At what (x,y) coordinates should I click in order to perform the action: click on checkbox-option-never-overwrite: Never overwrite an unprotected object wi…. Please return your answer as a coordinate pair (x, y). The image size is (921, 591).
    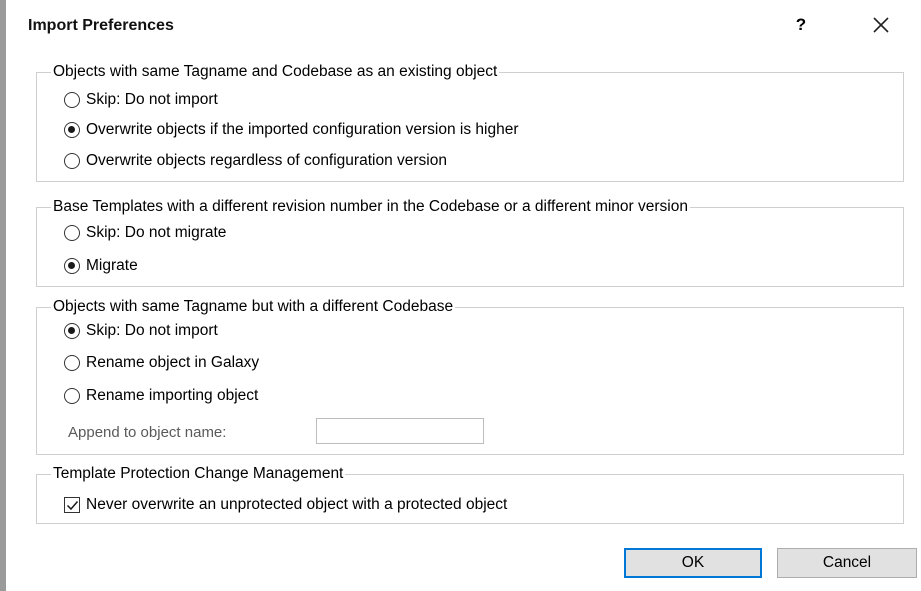
    Looking at the image, I should click on (285, 505).